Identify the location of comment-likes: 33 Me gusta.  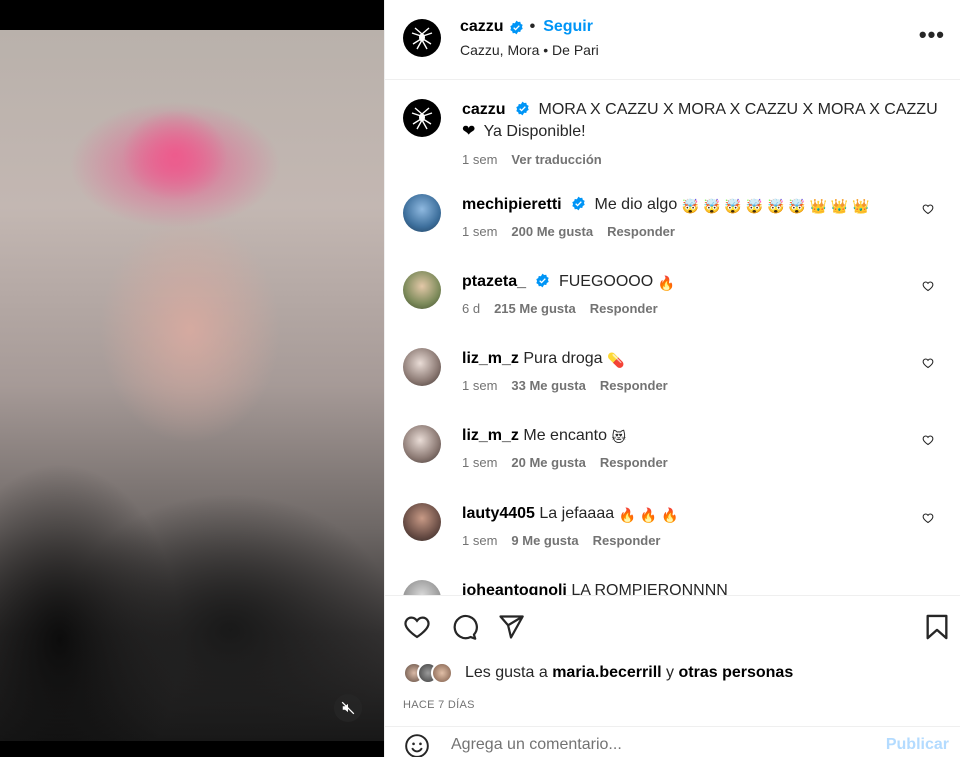
(548, 385).